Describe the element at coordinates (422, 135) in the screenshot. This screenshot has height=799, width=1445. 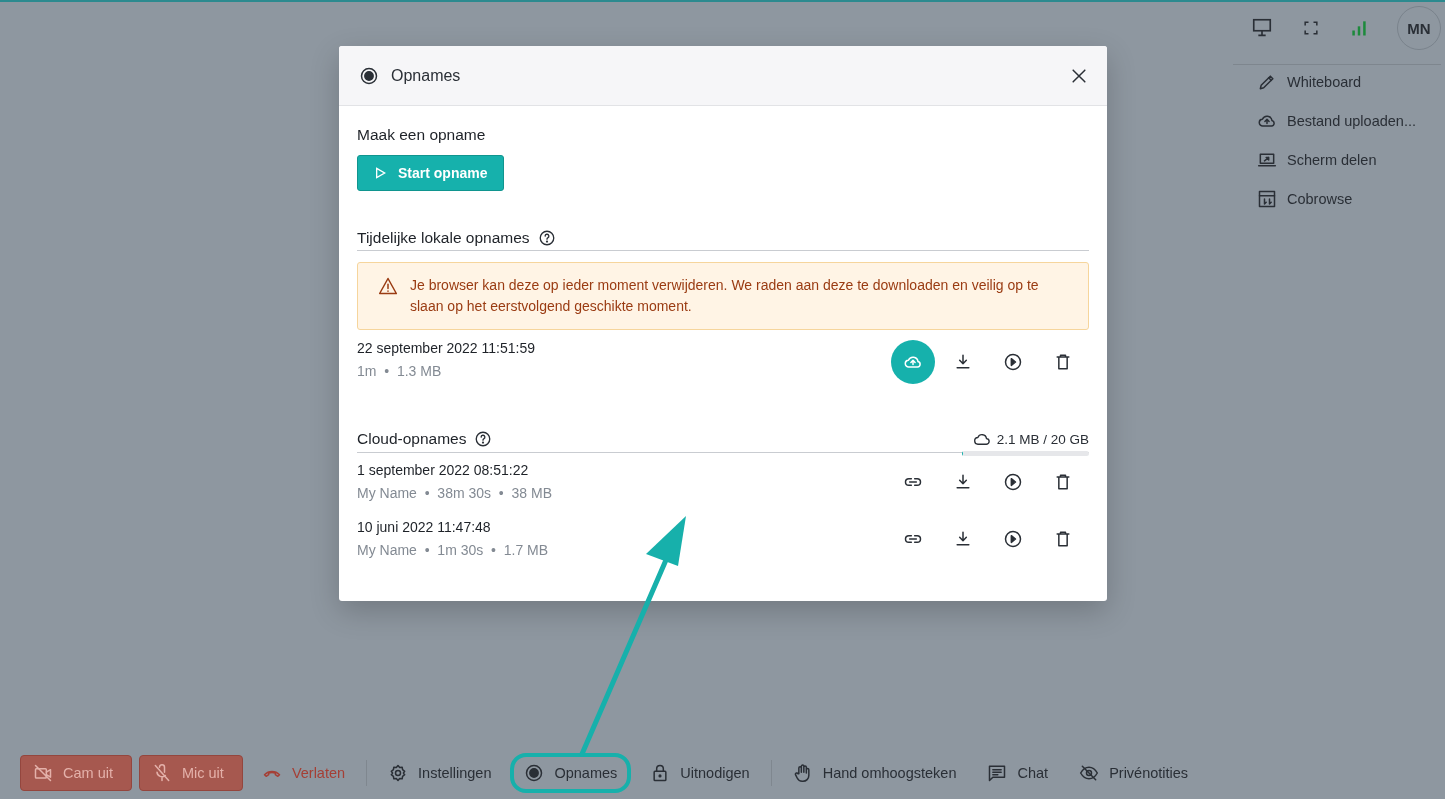
I see `section-heading: Maak een opname` at that location.